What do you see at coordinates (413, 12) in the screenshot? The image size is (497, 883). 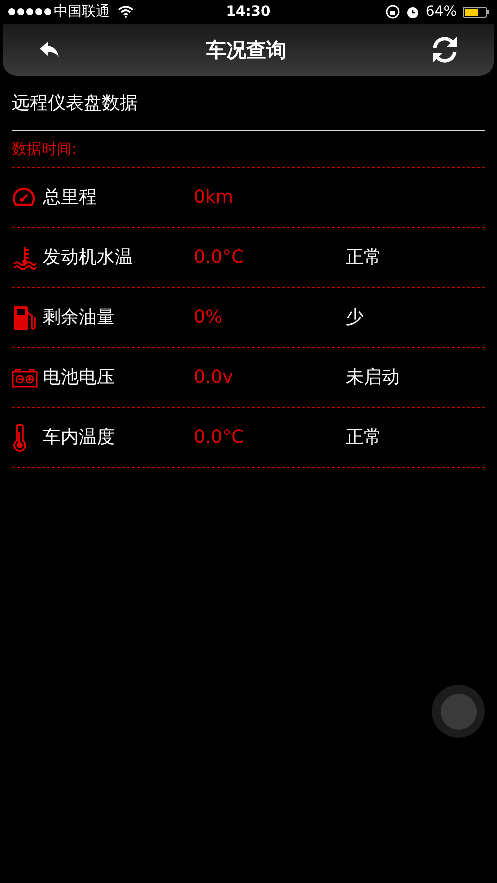 I see `alarm-icon` at bounding box center [413, 12].